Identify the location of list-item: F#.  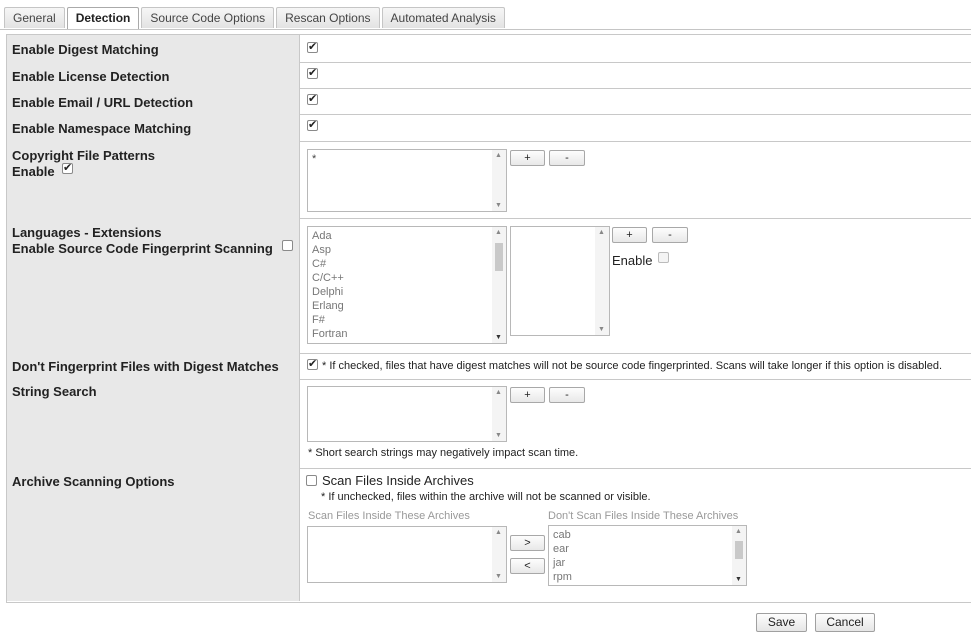
(401, 320).